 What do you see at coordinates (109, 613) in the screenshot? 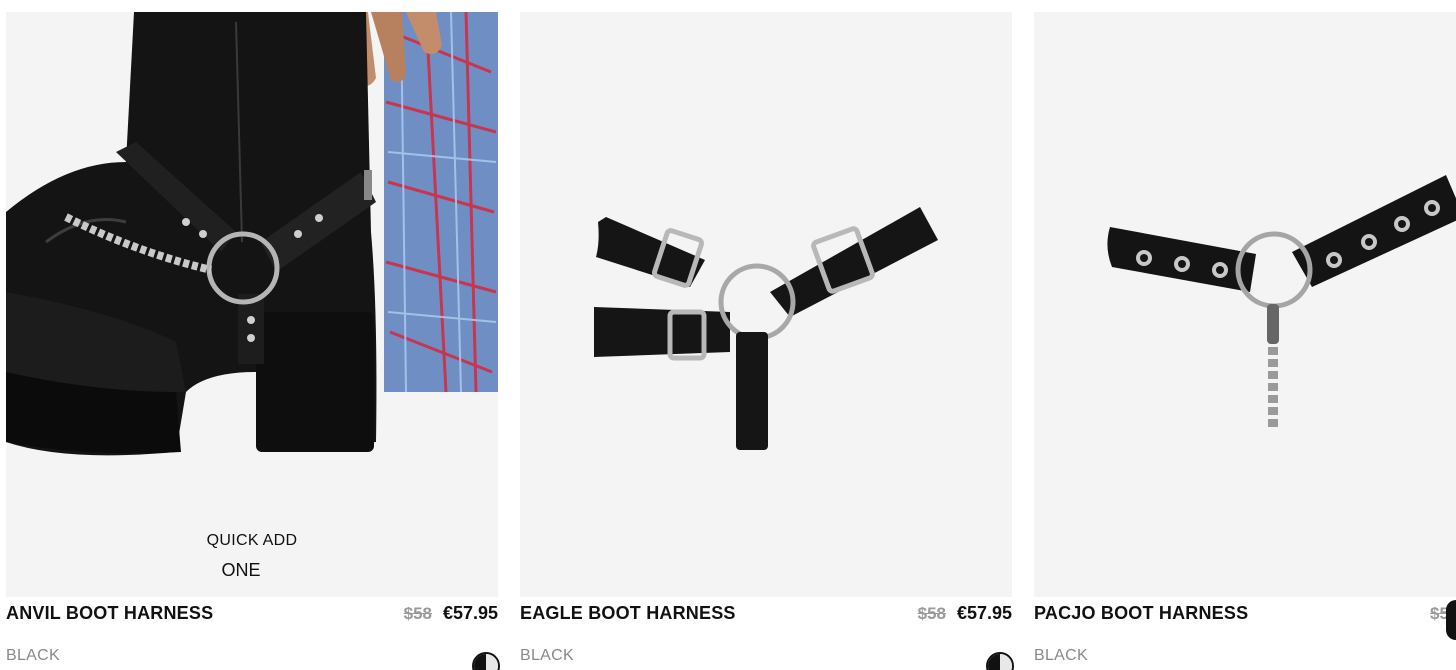
I see `product-name: ANVIL BOOT HARNESS` at bounding box center [109, 613].